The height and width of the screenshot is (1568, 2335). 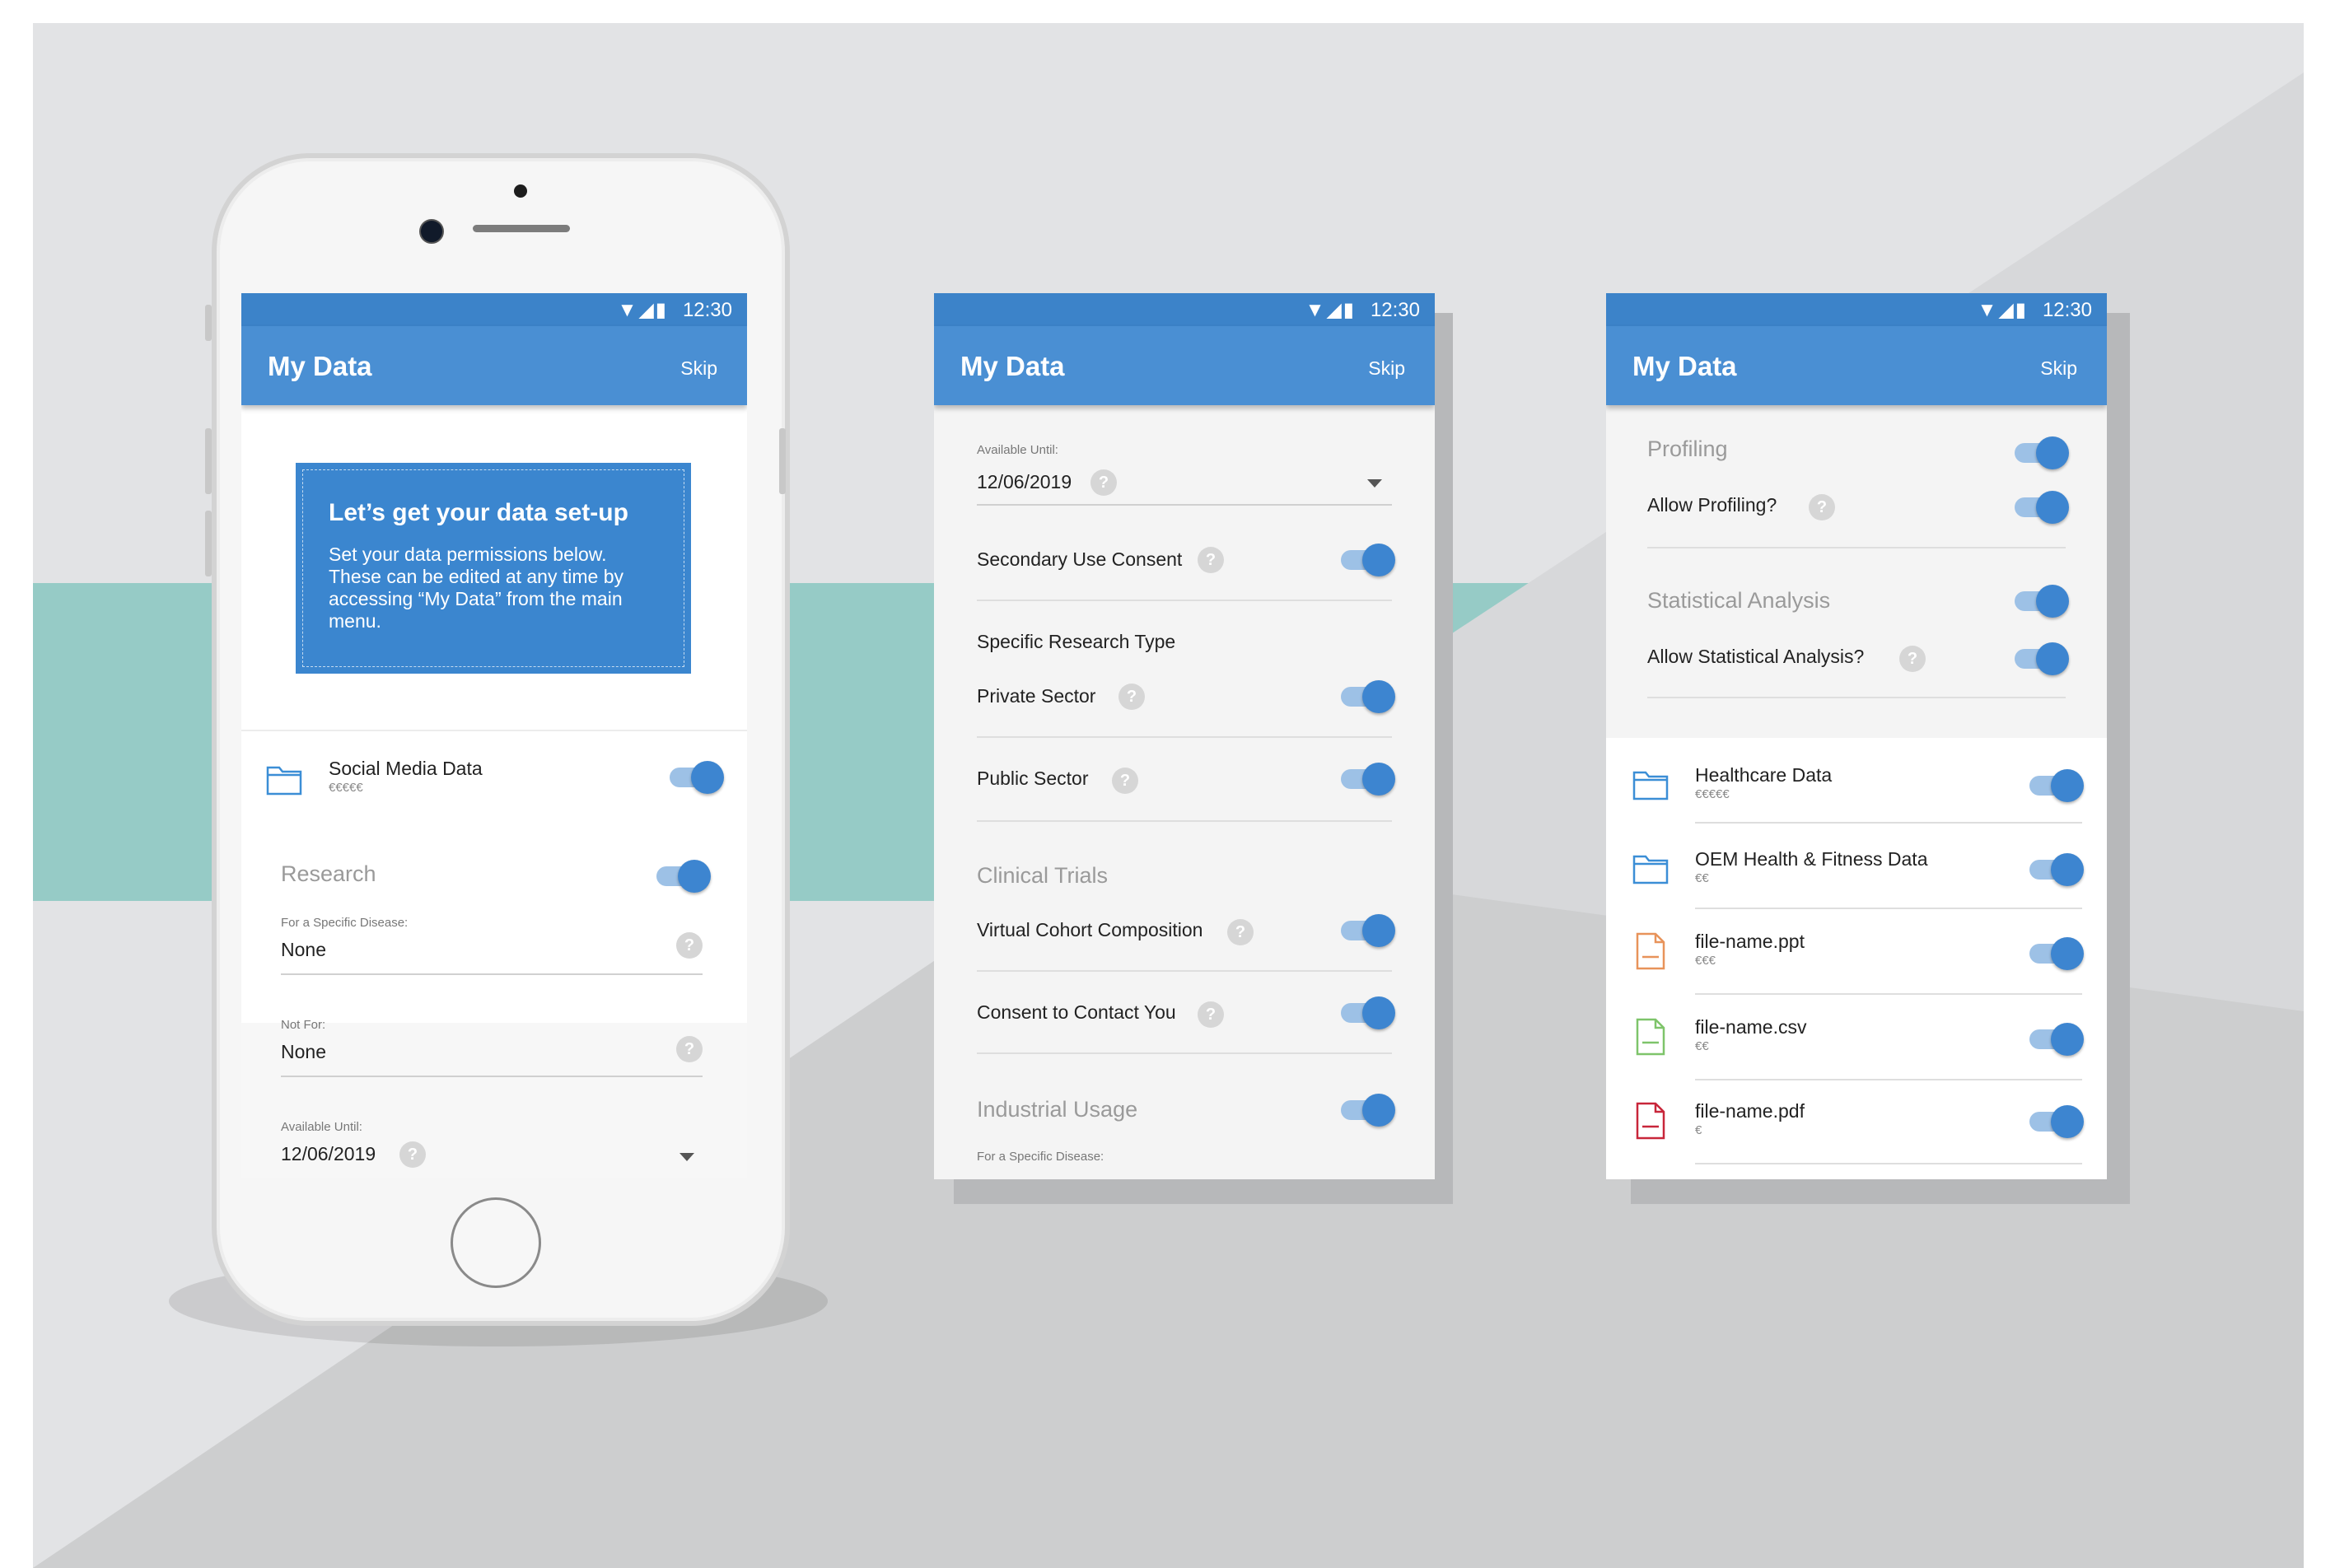 I want to click on list-item-value: €€€€€, so click(x=1713, y=794).